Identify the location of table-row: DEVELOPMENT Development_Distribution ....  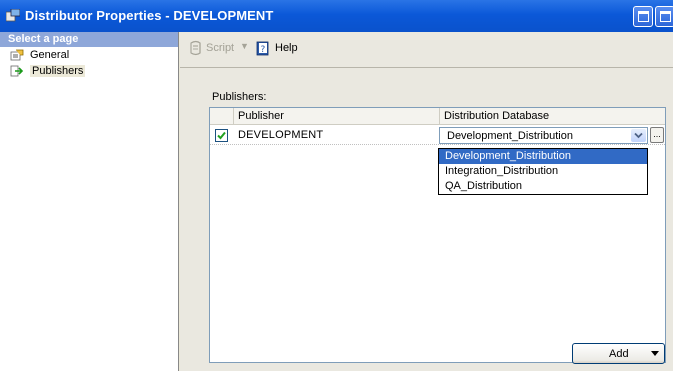
(437, 135).